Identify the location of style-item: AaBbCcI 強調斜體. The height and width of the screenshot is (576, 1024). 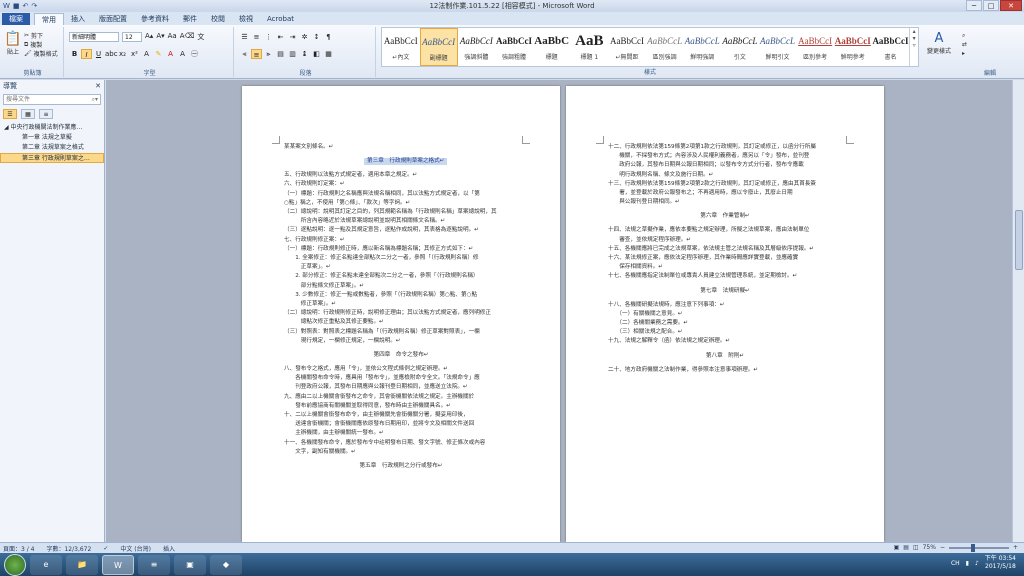
(477, 47).